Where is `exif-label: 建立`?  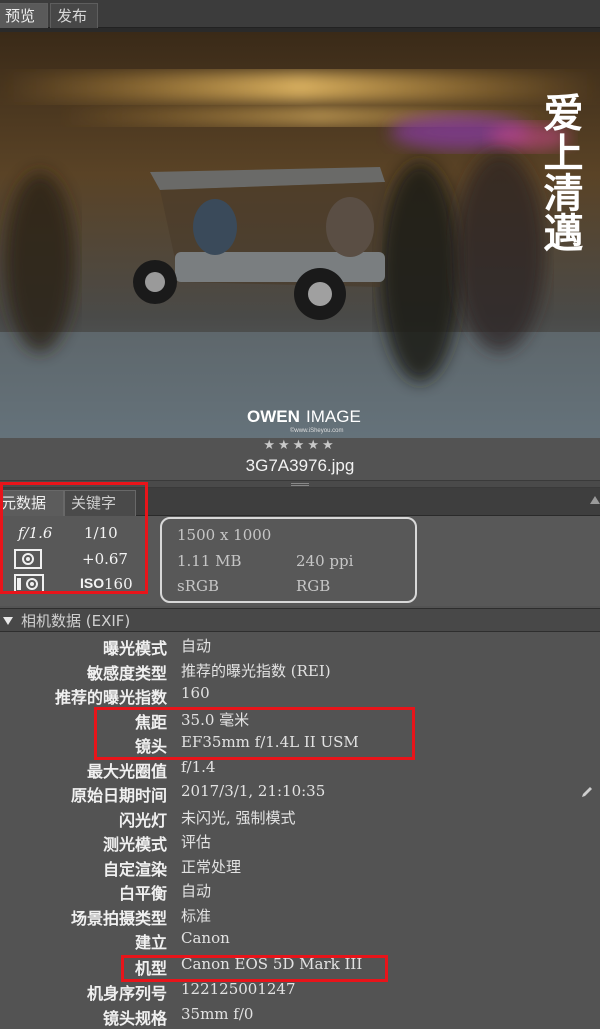 exif-label: 建立 is located at coordinates (150, 942).